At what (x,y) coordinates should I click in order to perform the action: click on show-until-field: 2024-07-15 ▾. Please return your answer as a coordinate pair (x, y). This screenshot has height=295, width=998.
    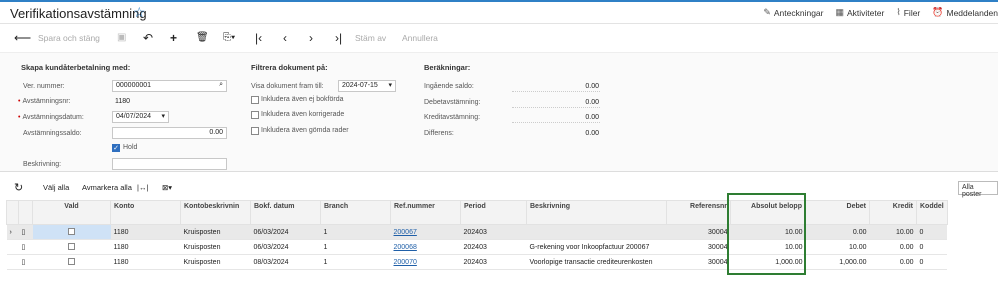
    Looking at the image, I should click on (367, 86).